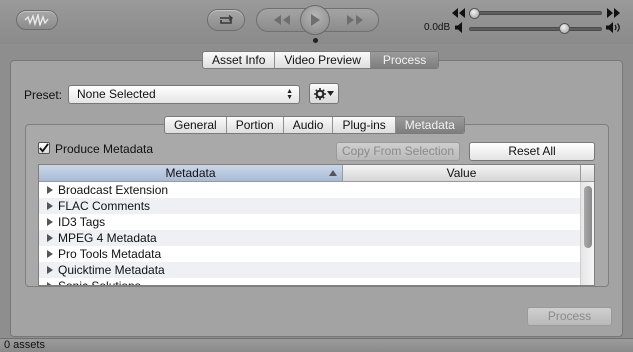 The width and height of the screenshot is (633, 352). Describe the element at coordinates (474, 13) in the screenshot. I see `position-slider-knob` at that location.